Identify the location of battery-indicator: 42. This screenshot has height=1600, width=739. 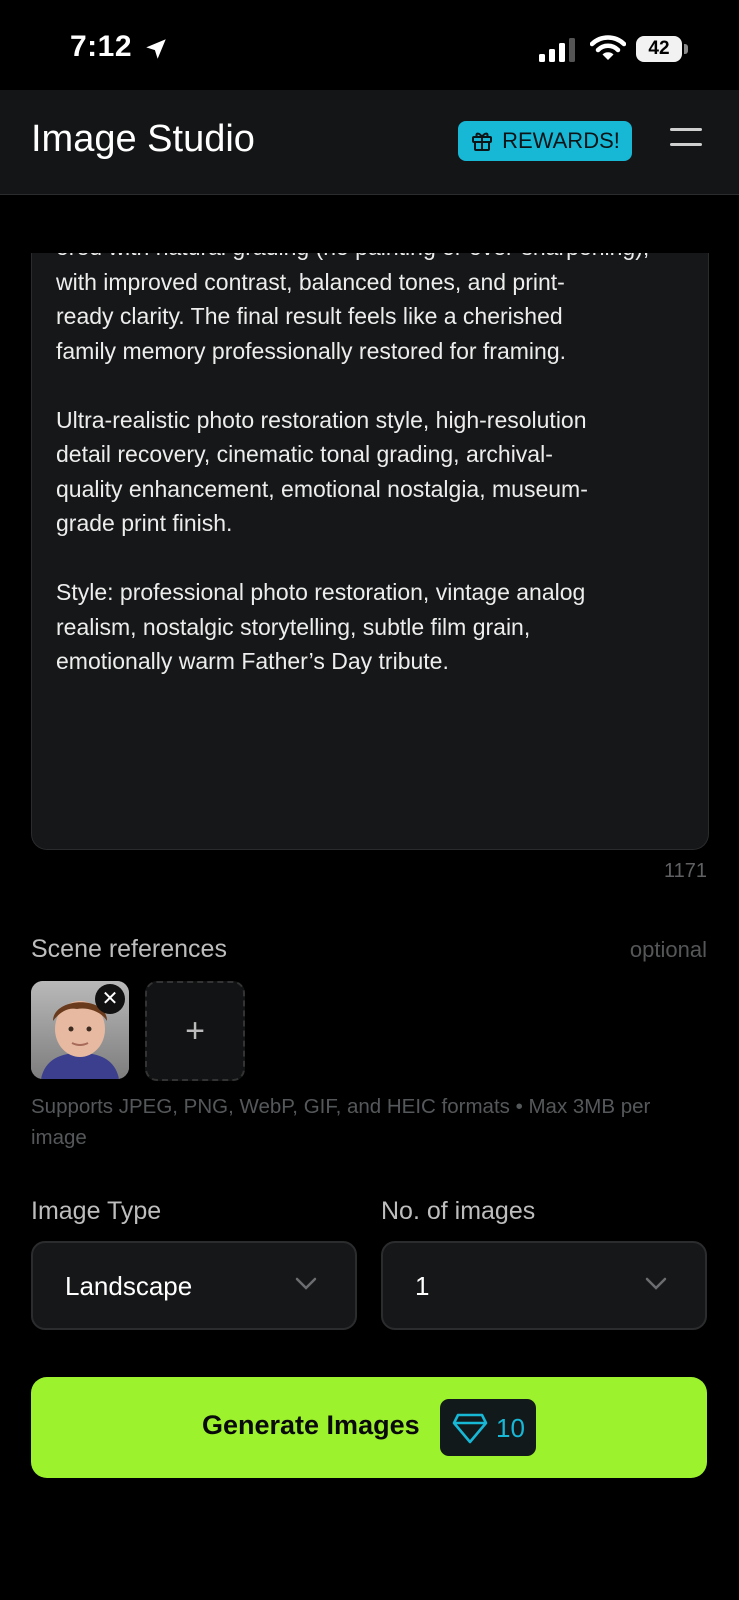
(662, 49).